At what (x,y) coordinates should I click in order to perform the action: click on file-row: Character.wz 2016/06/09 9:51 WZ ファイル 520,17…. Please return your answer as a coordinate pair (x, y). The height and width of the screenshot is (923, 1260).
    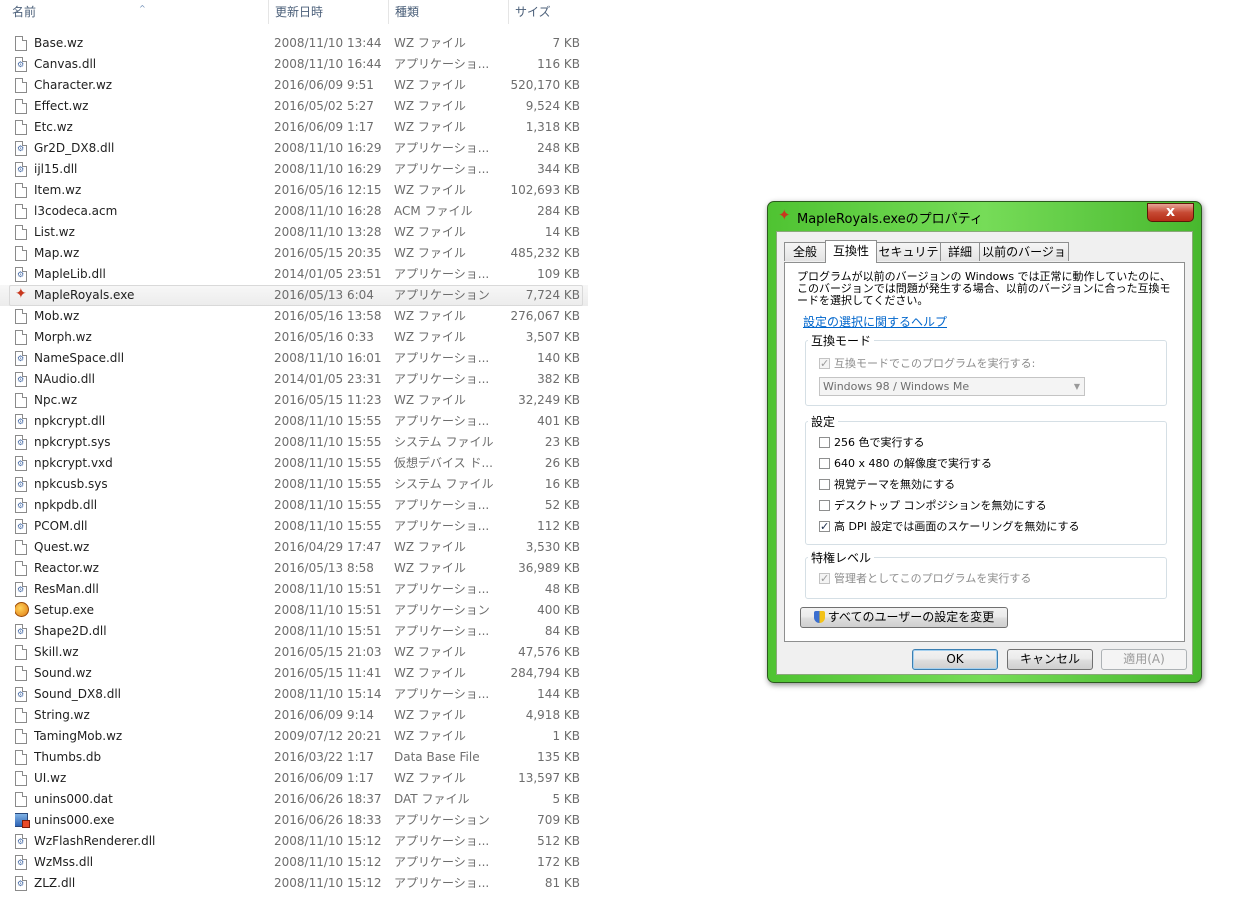
    Looking at the image, I should click on (294, 85).